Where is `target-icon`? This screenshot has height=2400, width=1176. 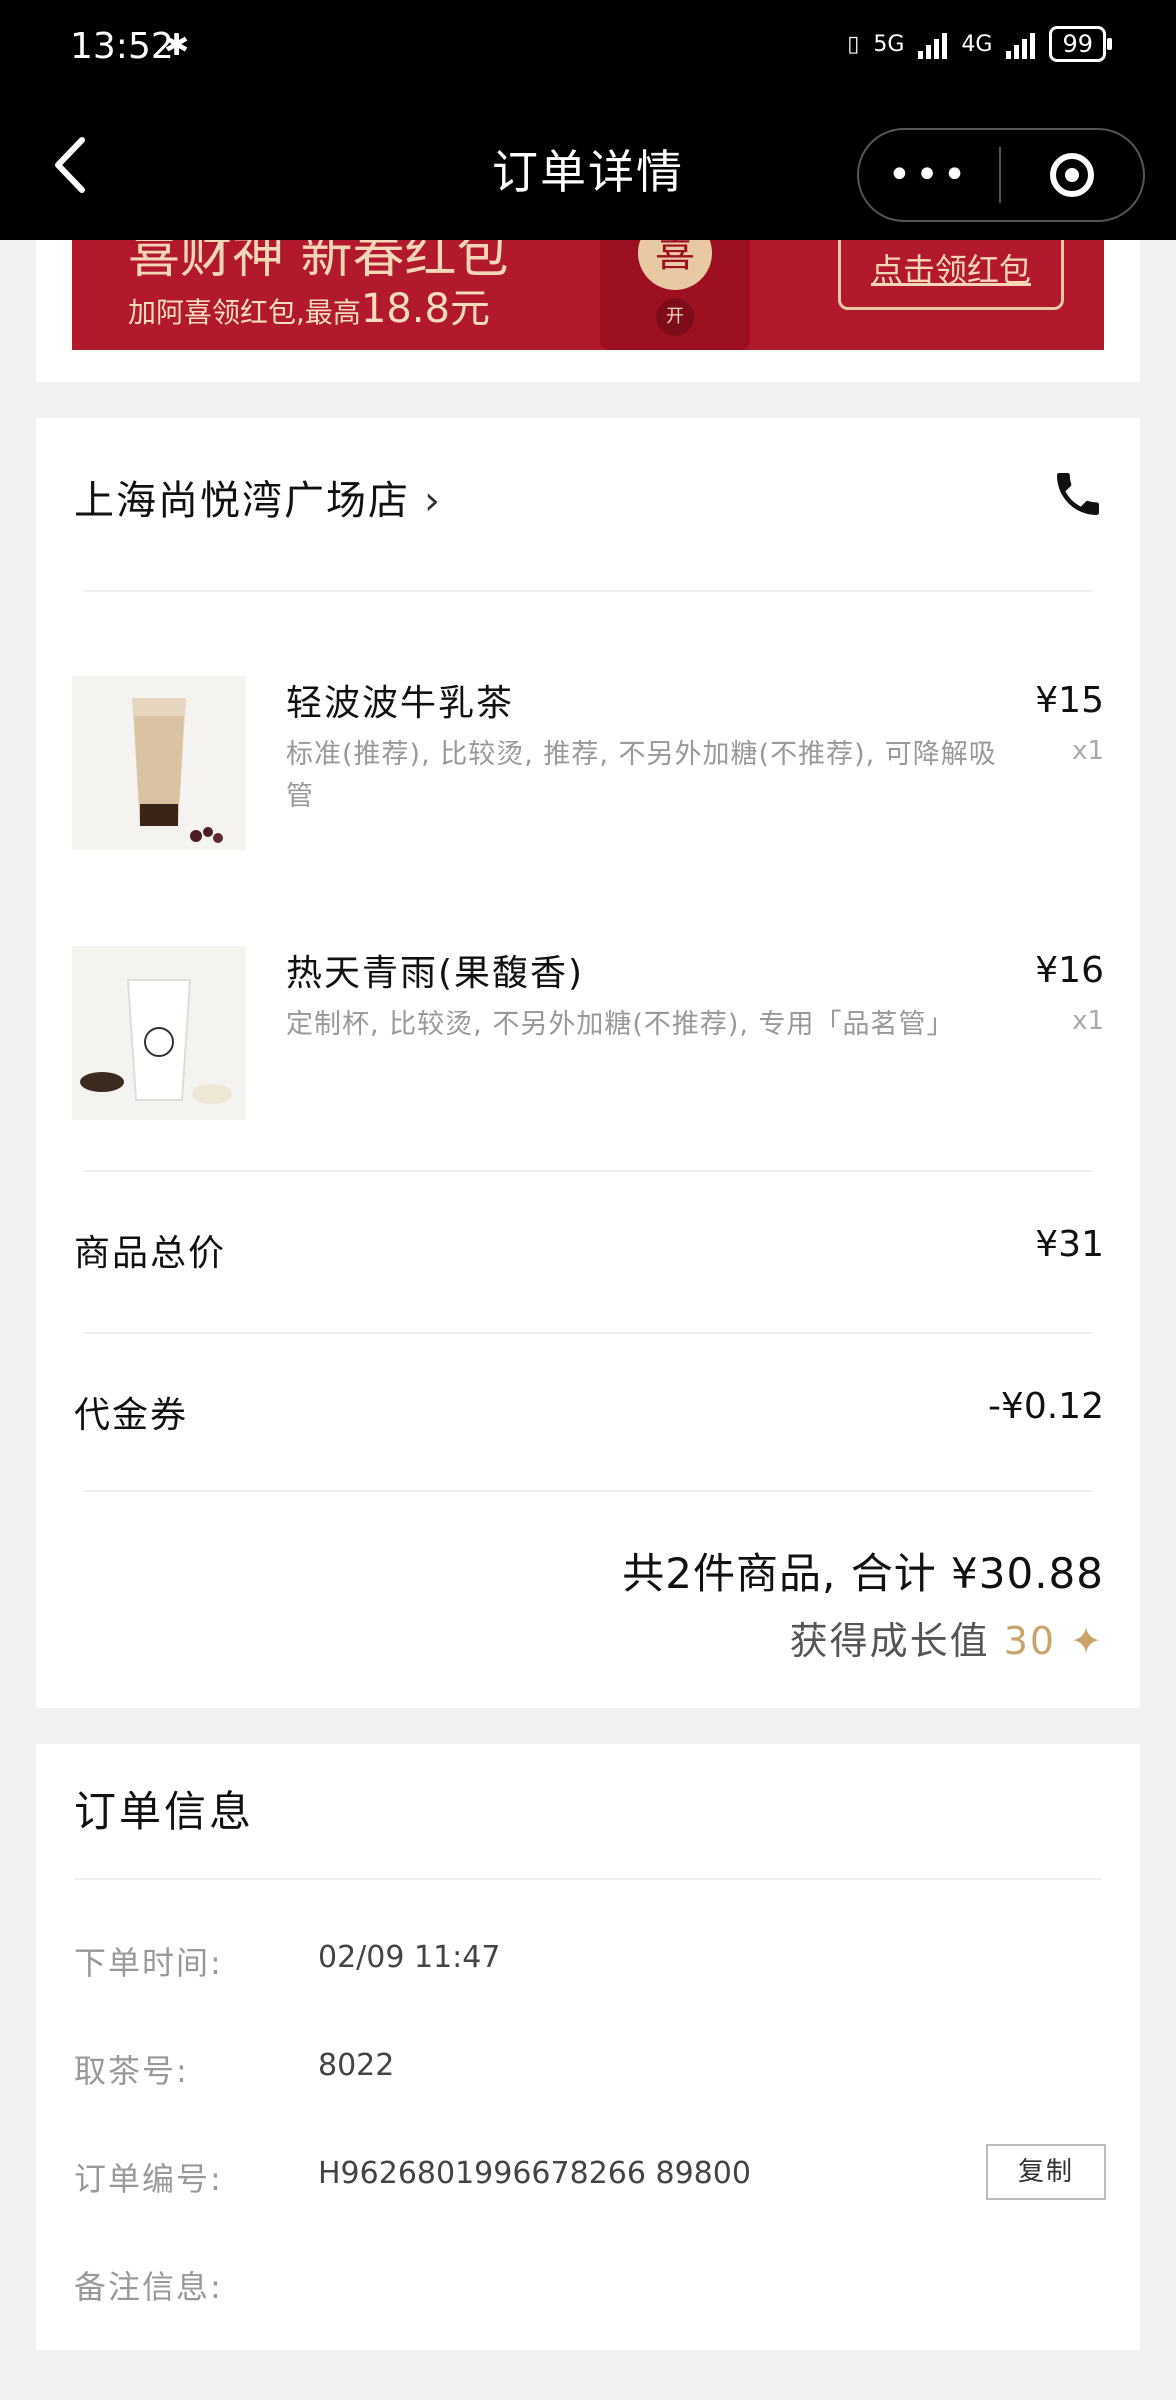 target-icon is located at coordinates (1072, 175).